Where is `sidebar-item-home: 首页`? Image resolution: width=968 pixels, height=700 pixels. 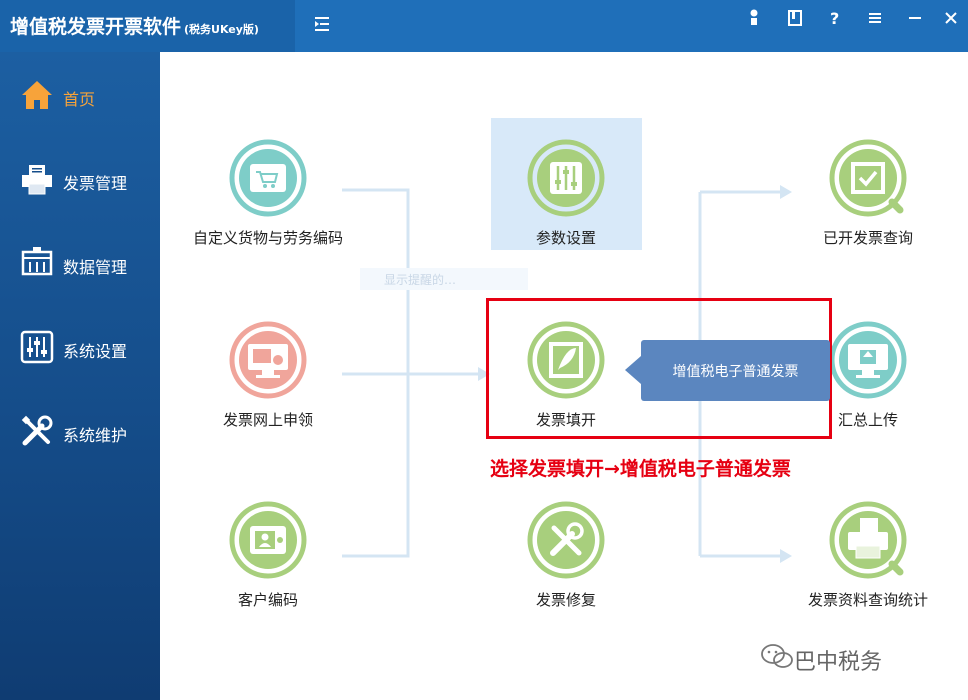
sidebar-item-home: 首页 is located at coordinates (80, 96).